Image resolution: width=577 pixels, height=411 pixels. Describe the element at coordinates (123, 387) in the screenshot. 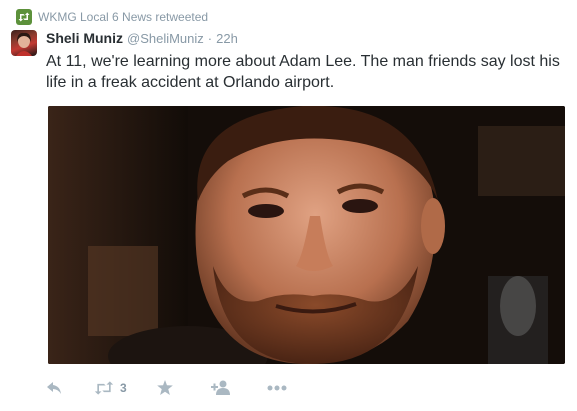

I see `retweet-count: 3` at that location.